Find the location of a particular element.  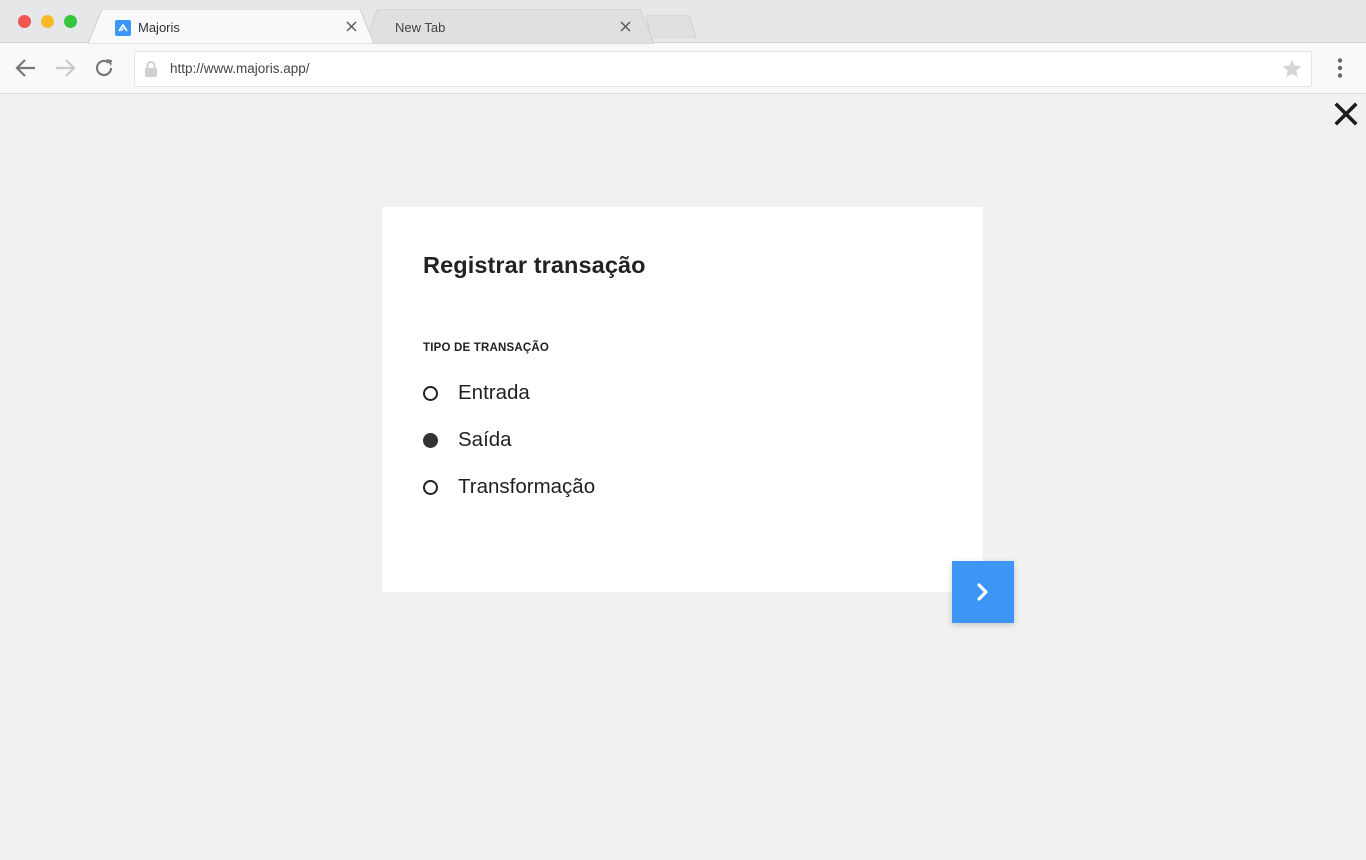

reload-icon is located at coordinates (104, 68).